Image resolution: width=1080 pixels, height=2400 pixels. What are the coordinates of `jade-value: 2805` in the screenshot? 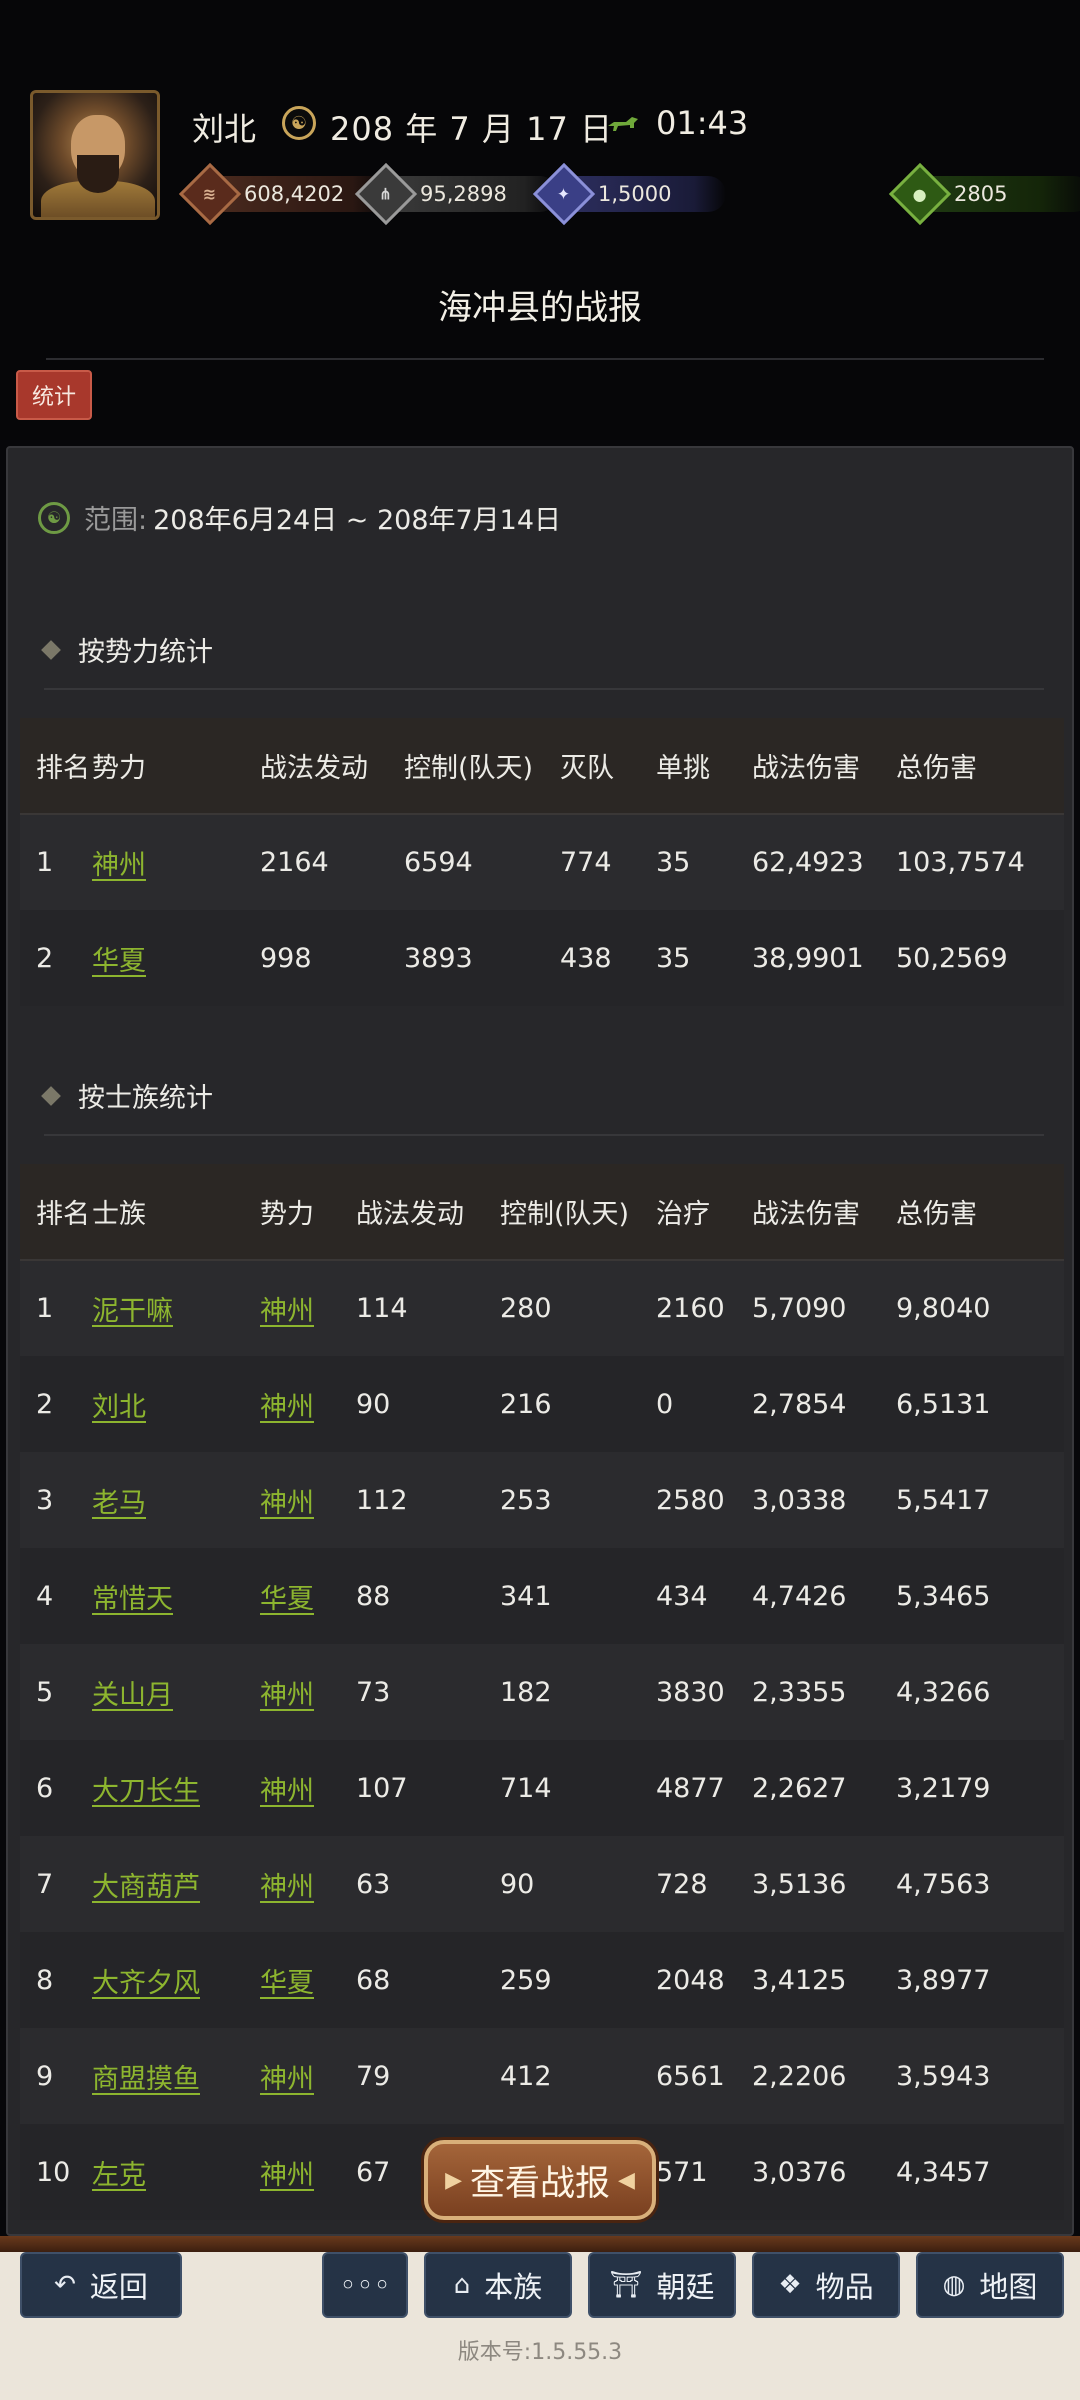 It's located at (981, 194).